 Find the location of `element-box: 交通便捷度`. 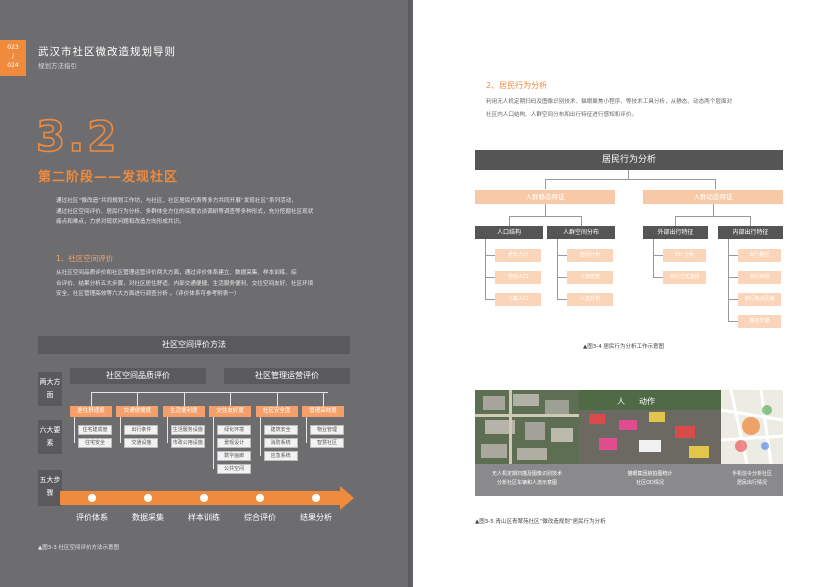

element-box: 交通便捷度 is located at coordinates (137, 411).